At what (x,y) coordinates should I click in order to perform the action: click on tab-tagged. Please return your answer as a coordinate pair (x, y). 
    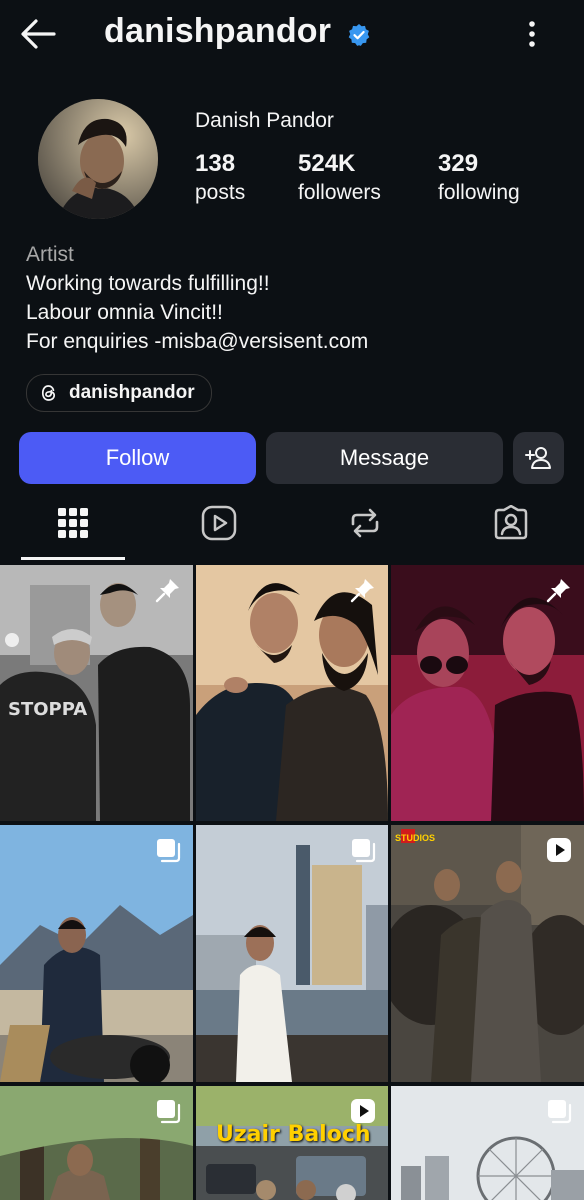
    Looking at the image, I should click on (511, 523).